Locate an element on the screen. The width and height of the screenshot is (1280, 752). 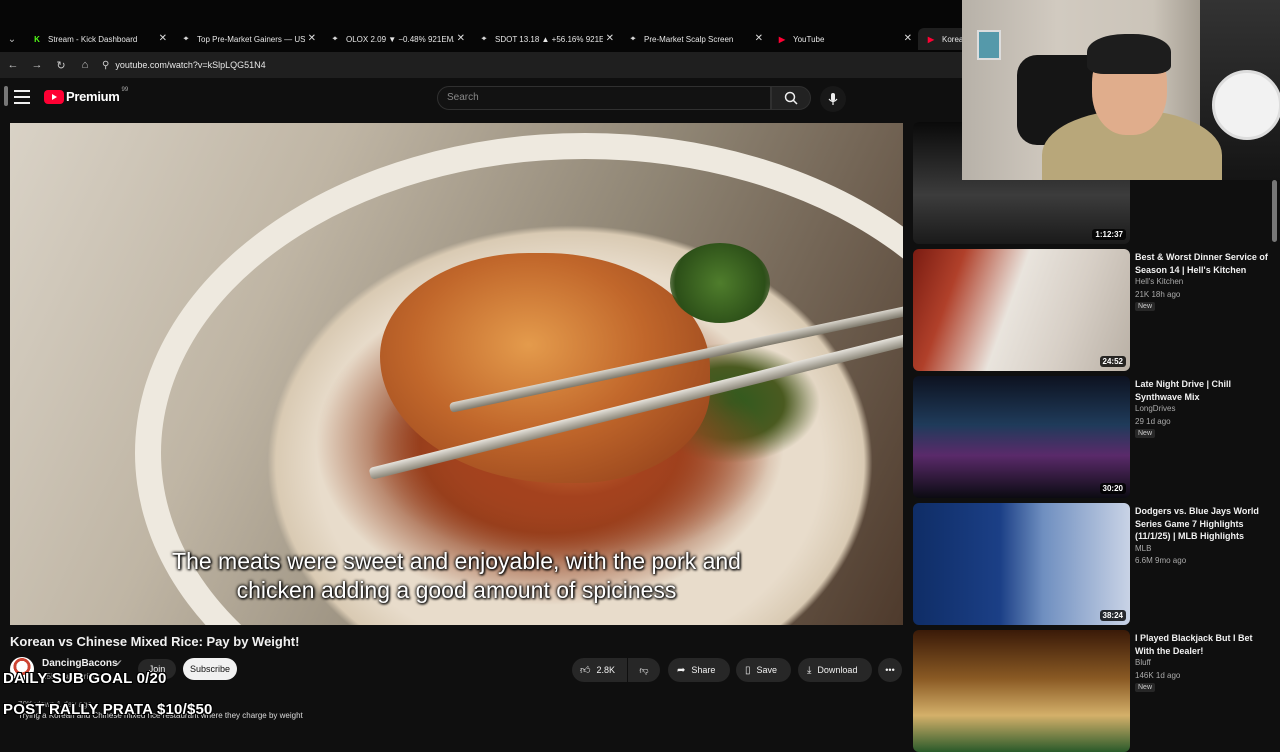
tab-title: OLOX 2.09 ▼ −0.48% 921EMA is located at coordinates (400, 39).